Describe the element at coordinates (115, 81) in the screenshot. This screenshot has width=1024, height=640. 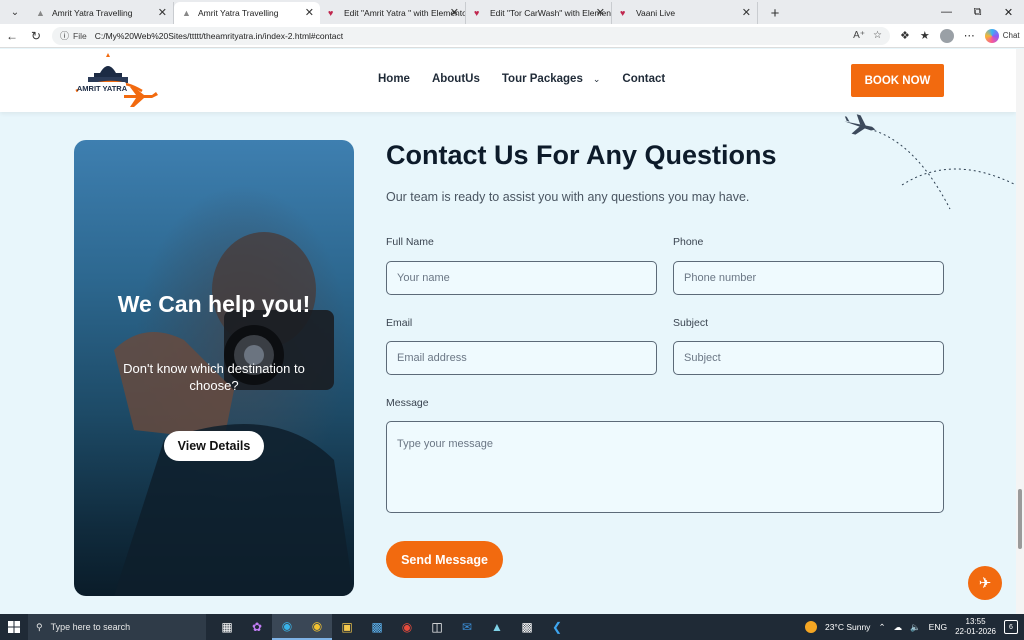
I see `site-logo: AMRIT YATRA` at that location.